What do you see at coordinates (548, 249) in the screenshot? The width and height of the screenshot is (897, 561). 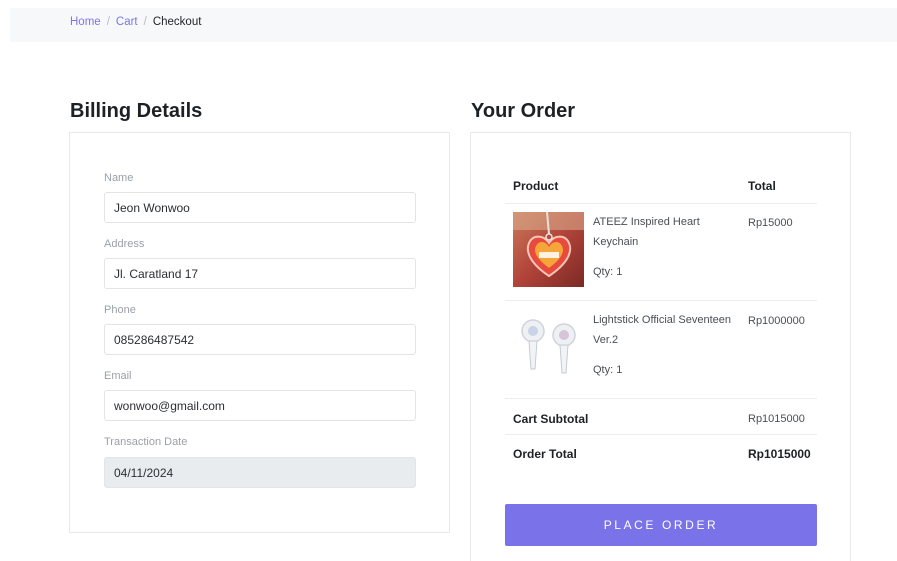 I see `heart-keychain-image` at bounding box center [548, 249].